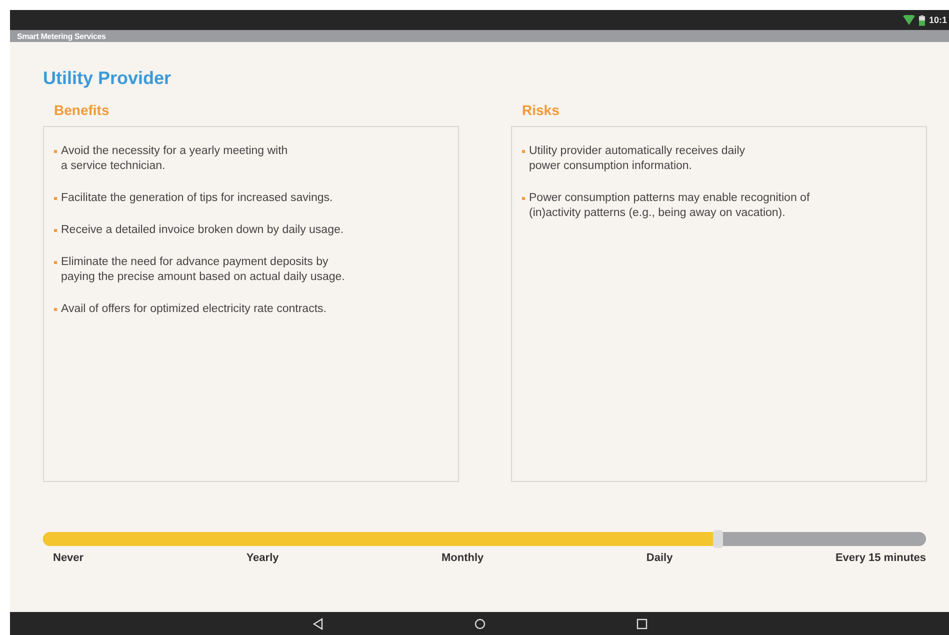  Describe the element at coordinates (203, 270) in the screenshot. I see `list-item-text: Eliminate the need for advance payment deposits by paying the precise amount based on actual daily usage.` at that location.